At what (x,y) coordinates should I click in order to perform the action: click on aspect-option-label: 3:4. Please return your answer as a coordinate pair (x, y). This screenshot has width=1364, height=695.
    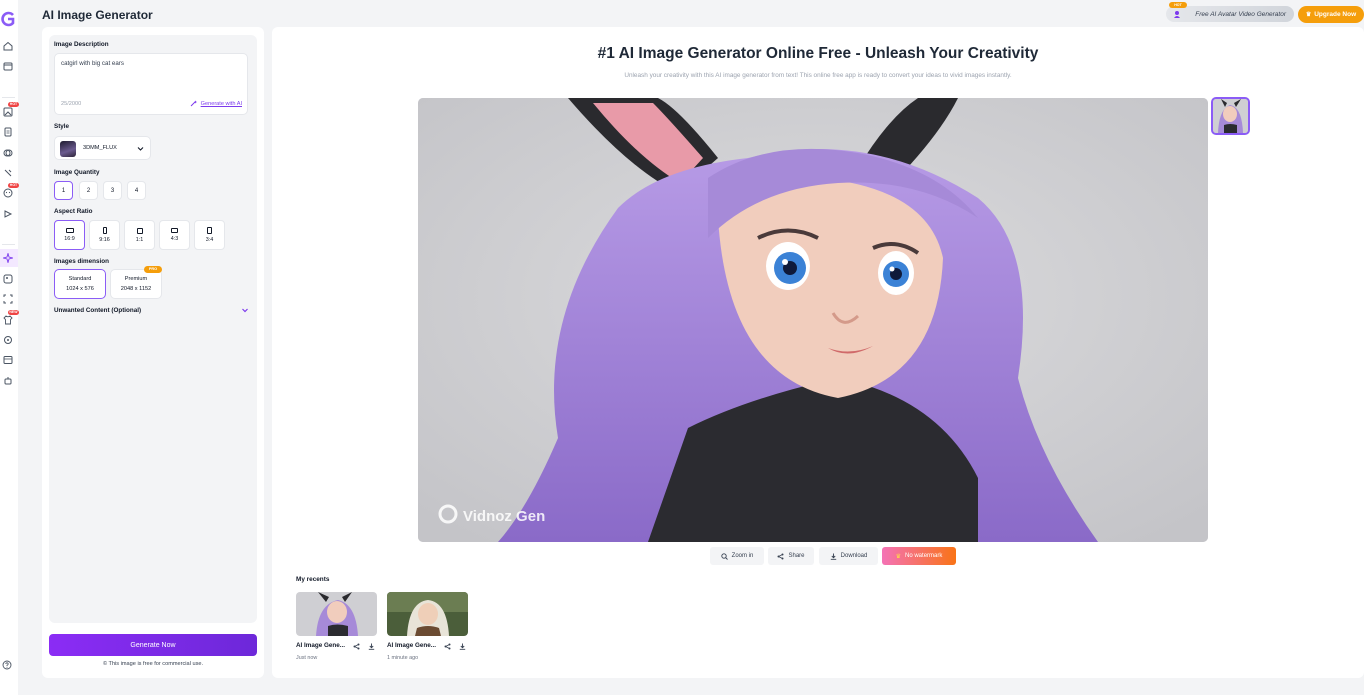
    Looking at the image, I should click on (209, 240).